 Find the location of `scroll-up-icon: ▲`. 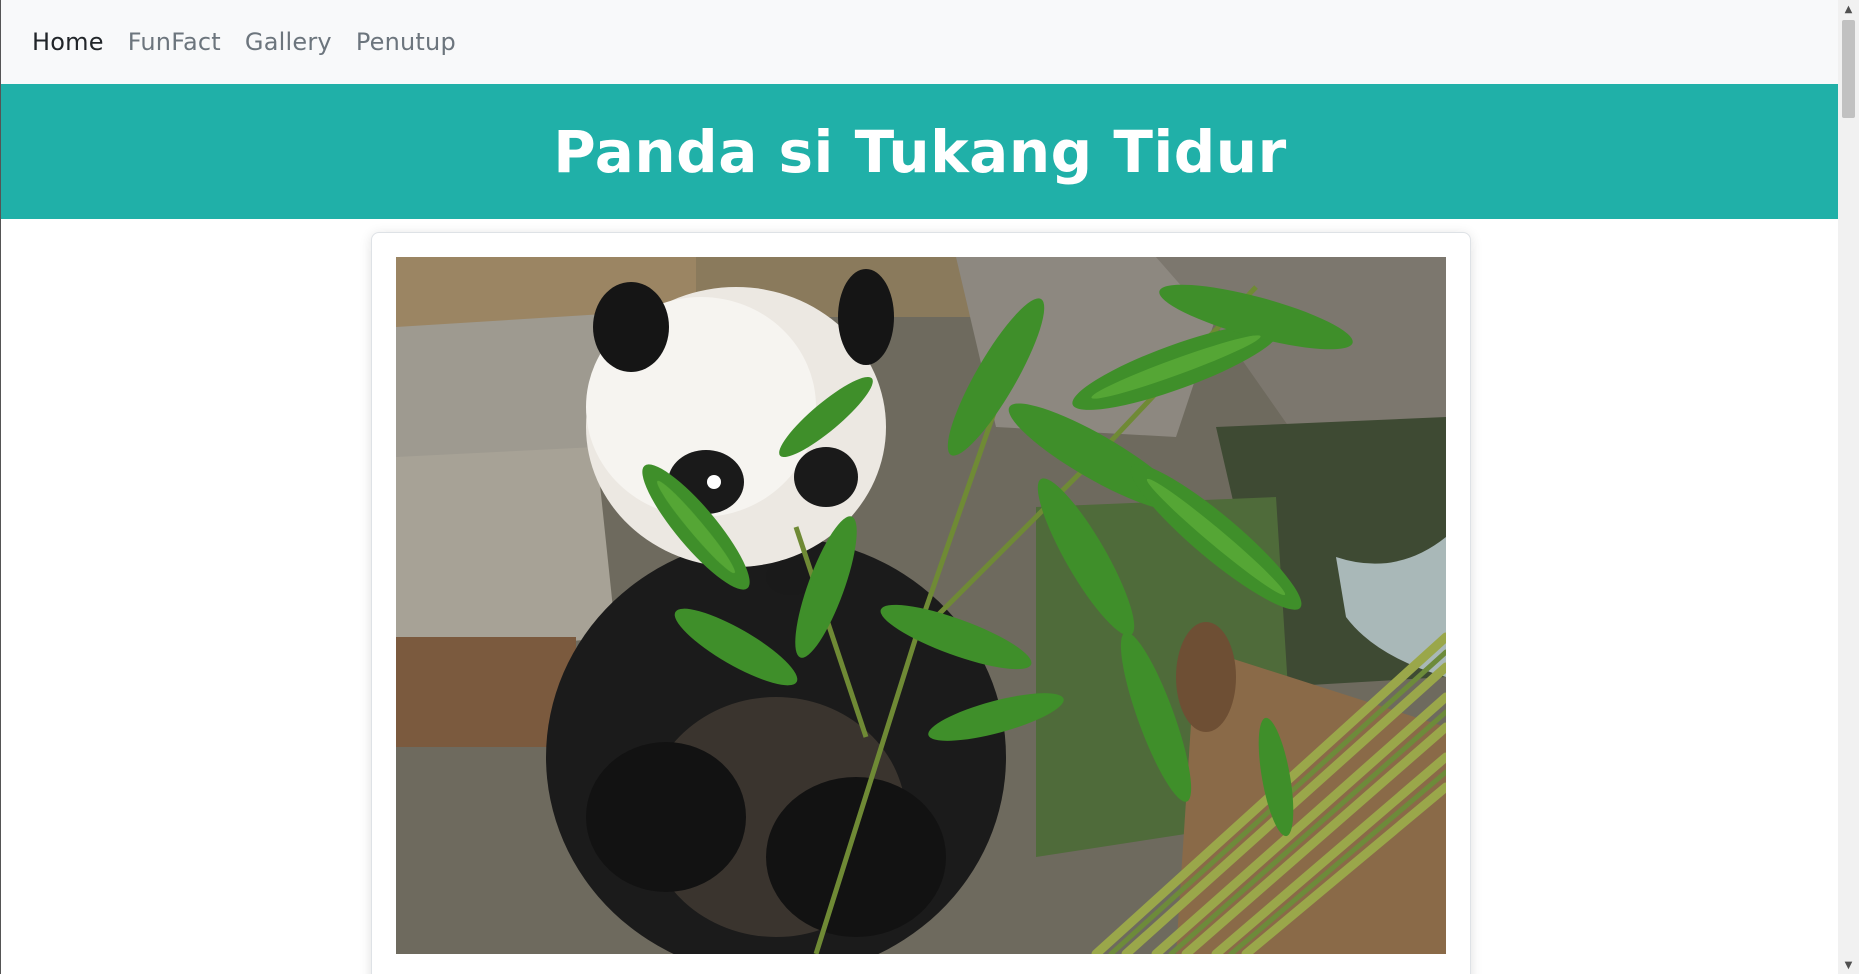

scroll-up-icon: ▲ is located at coordinates (1848, 9).